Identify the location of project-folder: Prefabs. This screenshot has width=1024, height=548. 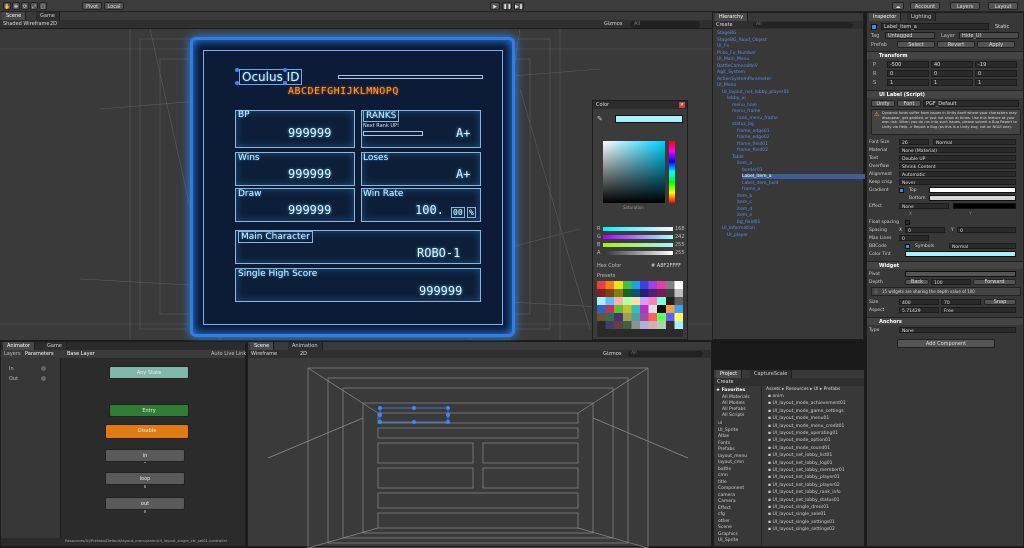
(726, 449).